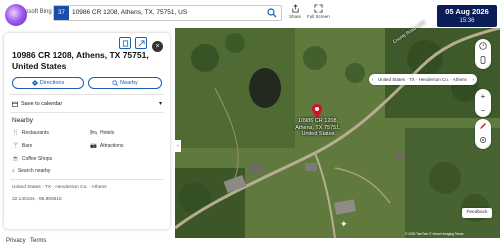 Image resolution: width=500 pixels, height=246 pixels. I want to click on nearby-item-label: Attractions, so click(111, 146).